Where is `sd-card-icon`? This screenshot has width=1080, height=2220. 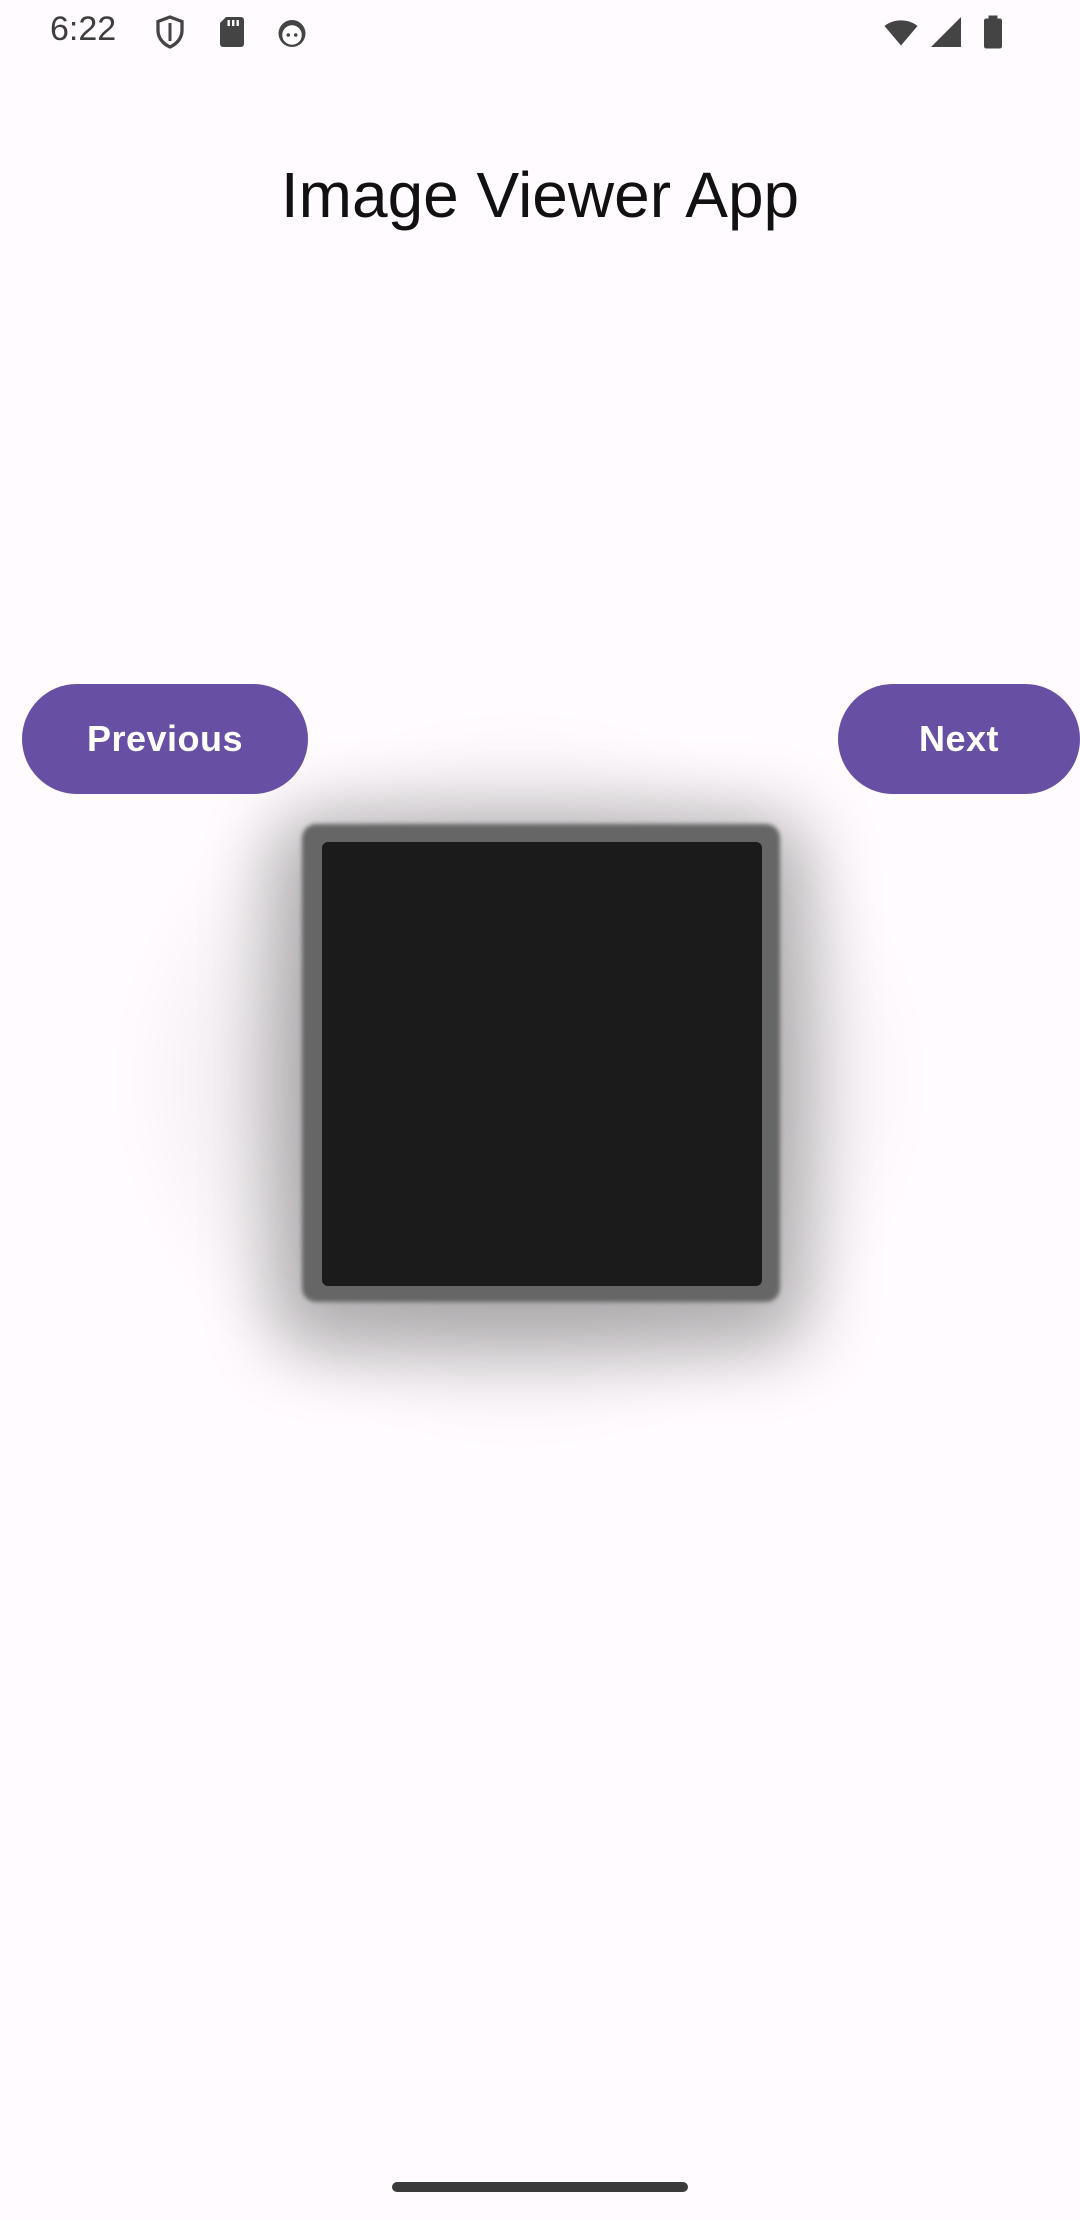
sd-card-icon is located at coordinates (232, 32).